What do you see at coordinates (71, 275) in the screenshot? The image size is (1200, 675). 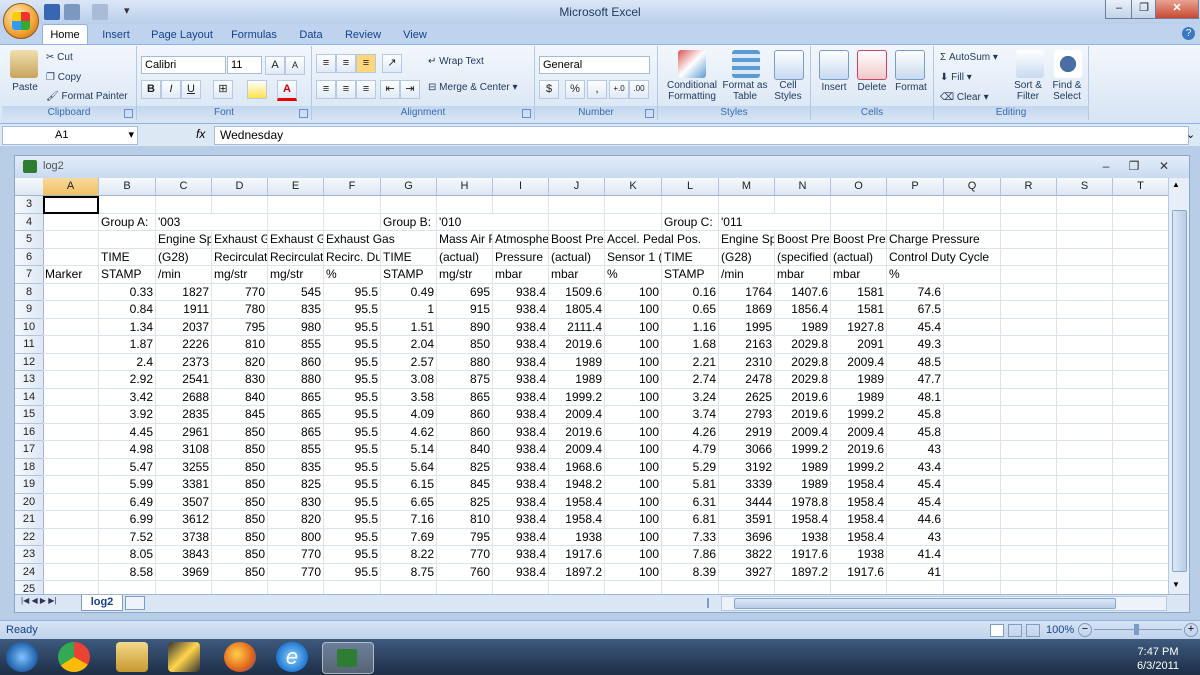 I see `cell: Marker` at bounding box center [71, 275].